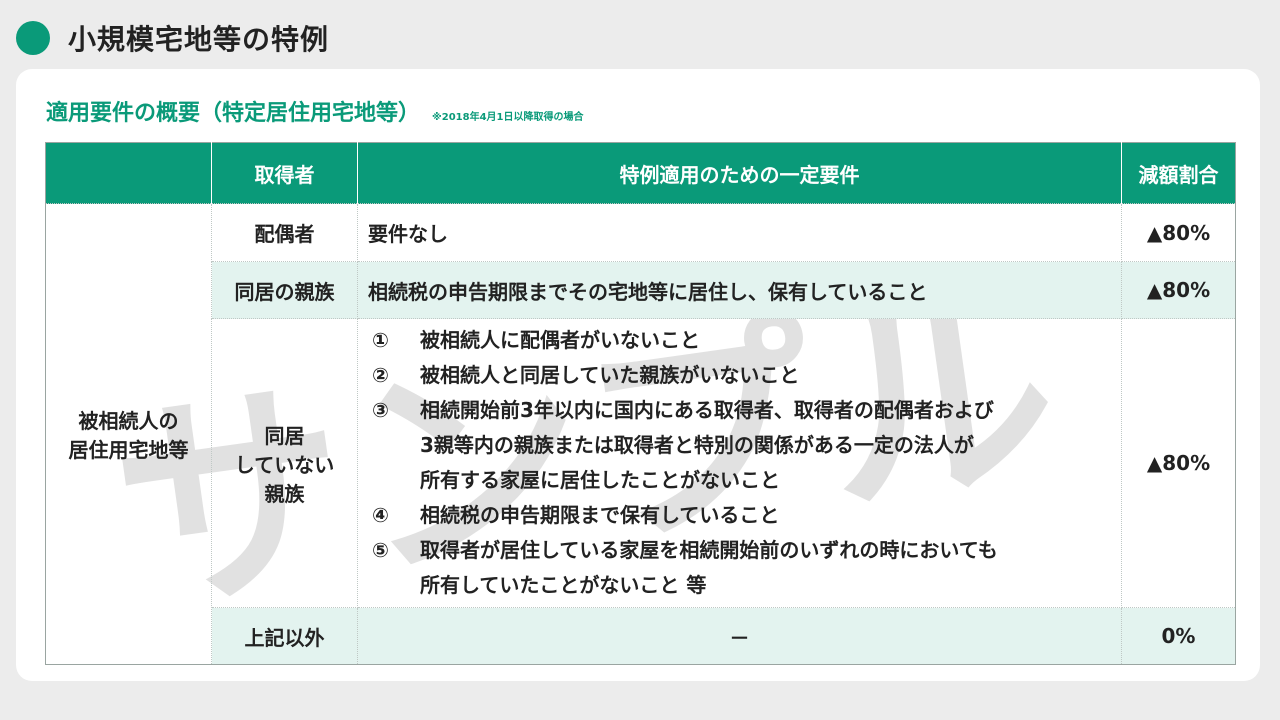 The width and height of the screenshot is (1280, 720). What do you see at coordinates (284, 232) in the screenshot?
I see `acquirer-cell: 配偶者` at bounding box center [284, 232].